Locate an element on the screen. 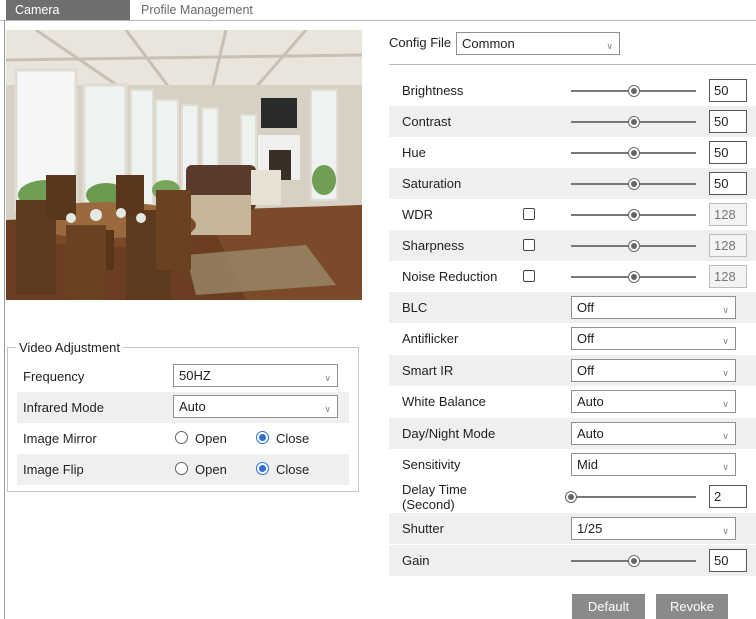 This screenshot has width=756, height=619. antiflicker-select: Off ∨ is located at coordinates (653, 338).